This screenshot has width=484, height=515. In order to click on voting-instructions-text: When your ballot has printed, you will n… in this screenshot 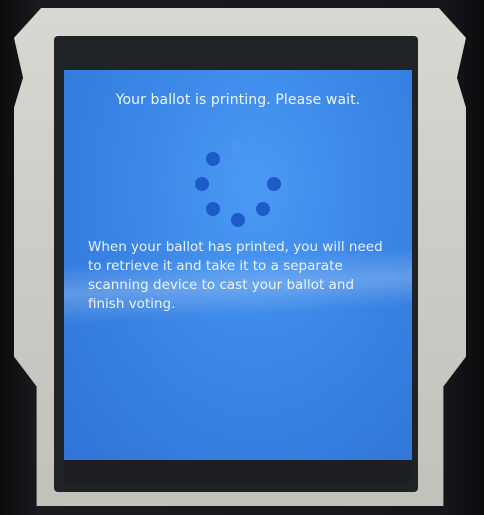, I will do `click(235, 275)`.